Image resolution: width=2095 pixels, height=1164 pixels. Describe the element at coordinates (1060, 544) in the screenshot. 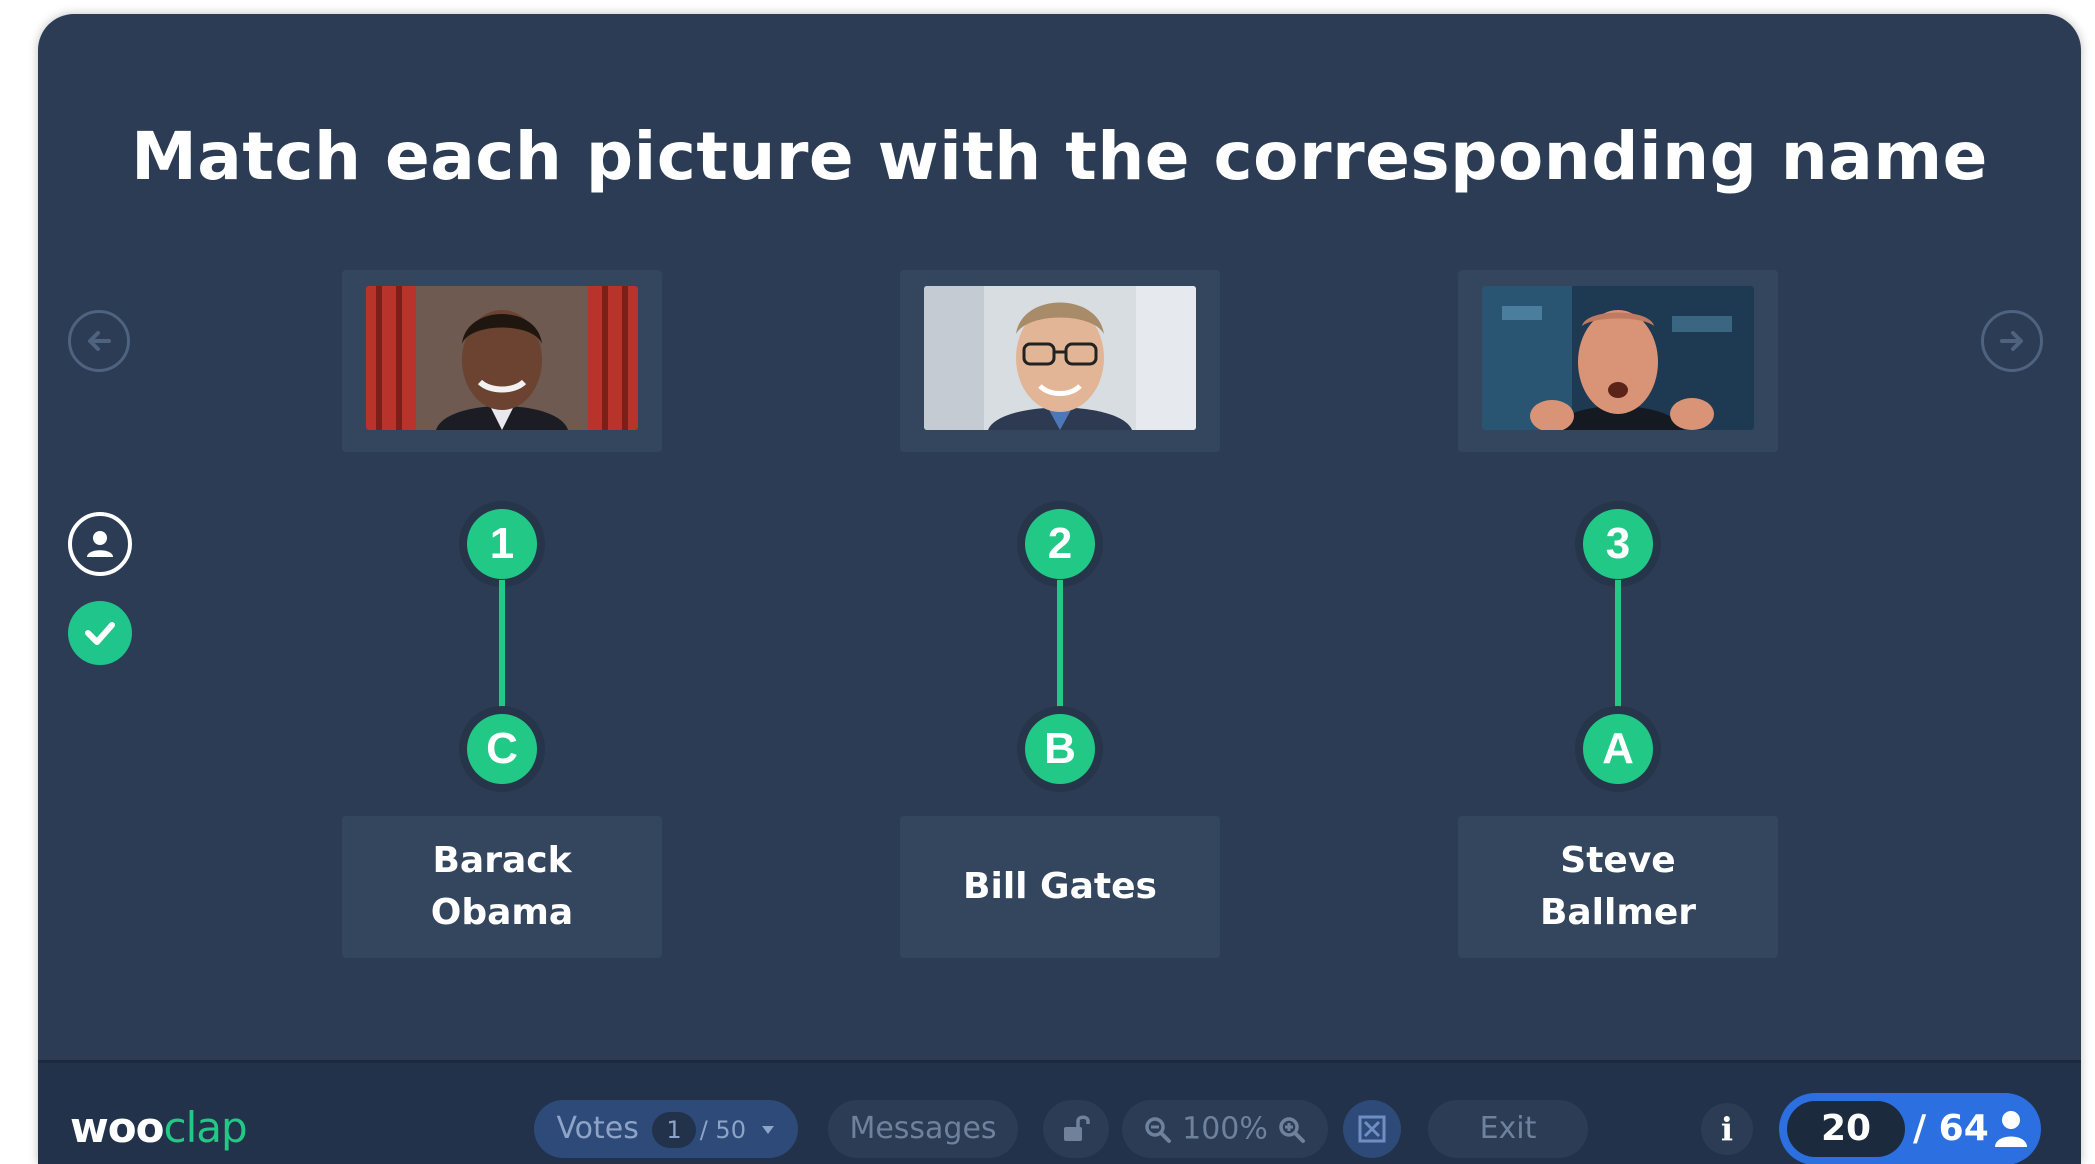

I see `picture-number-badge: 2` at that location.